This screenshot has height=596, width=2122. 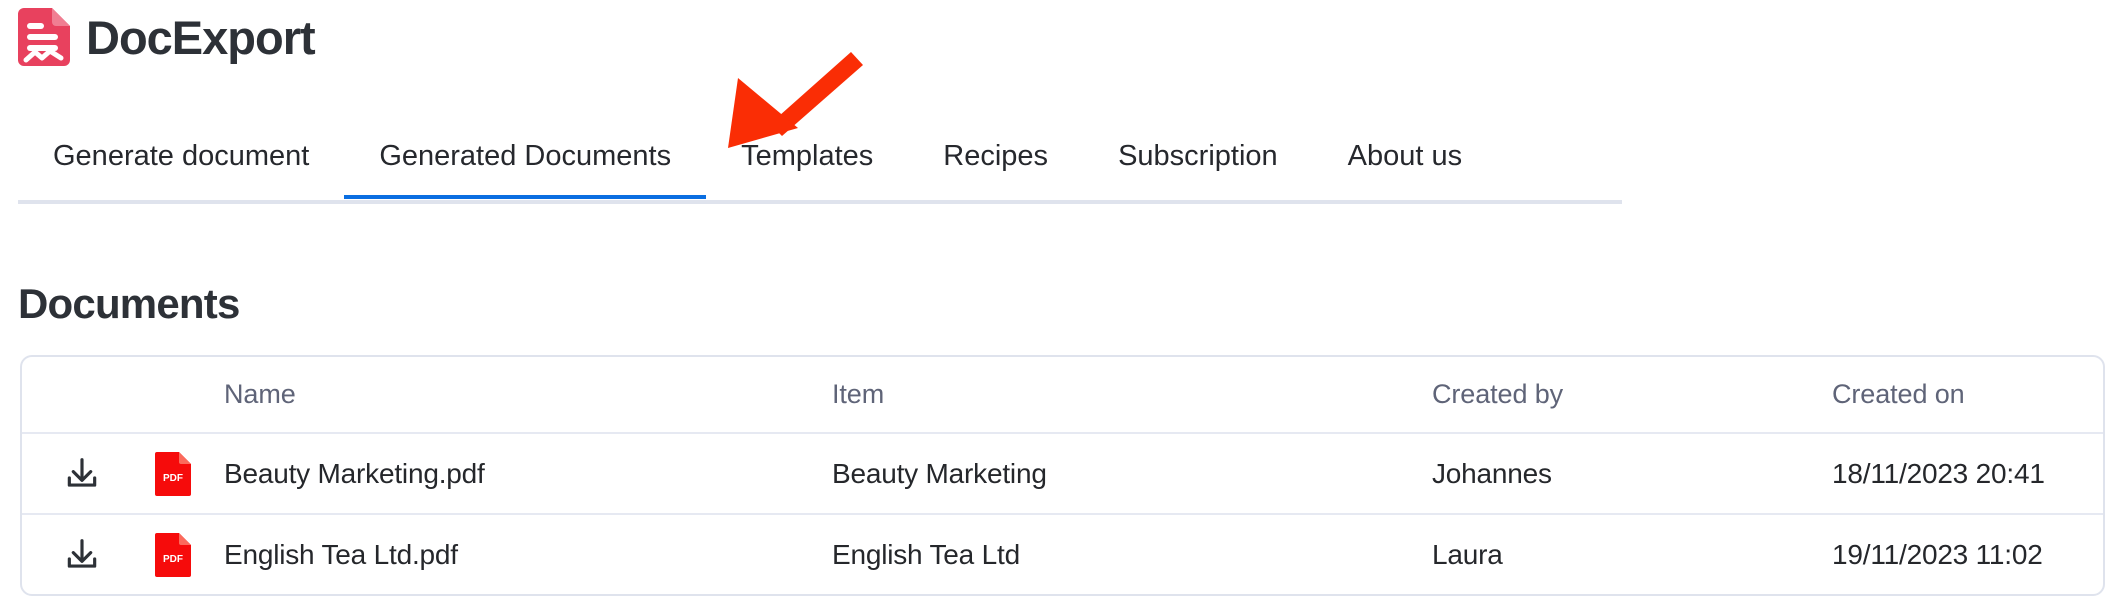 What do you see at coordinates (995, 163) in the screenshot?
I see `tab-recipes: Recipes` at bounding box center [995, 163].